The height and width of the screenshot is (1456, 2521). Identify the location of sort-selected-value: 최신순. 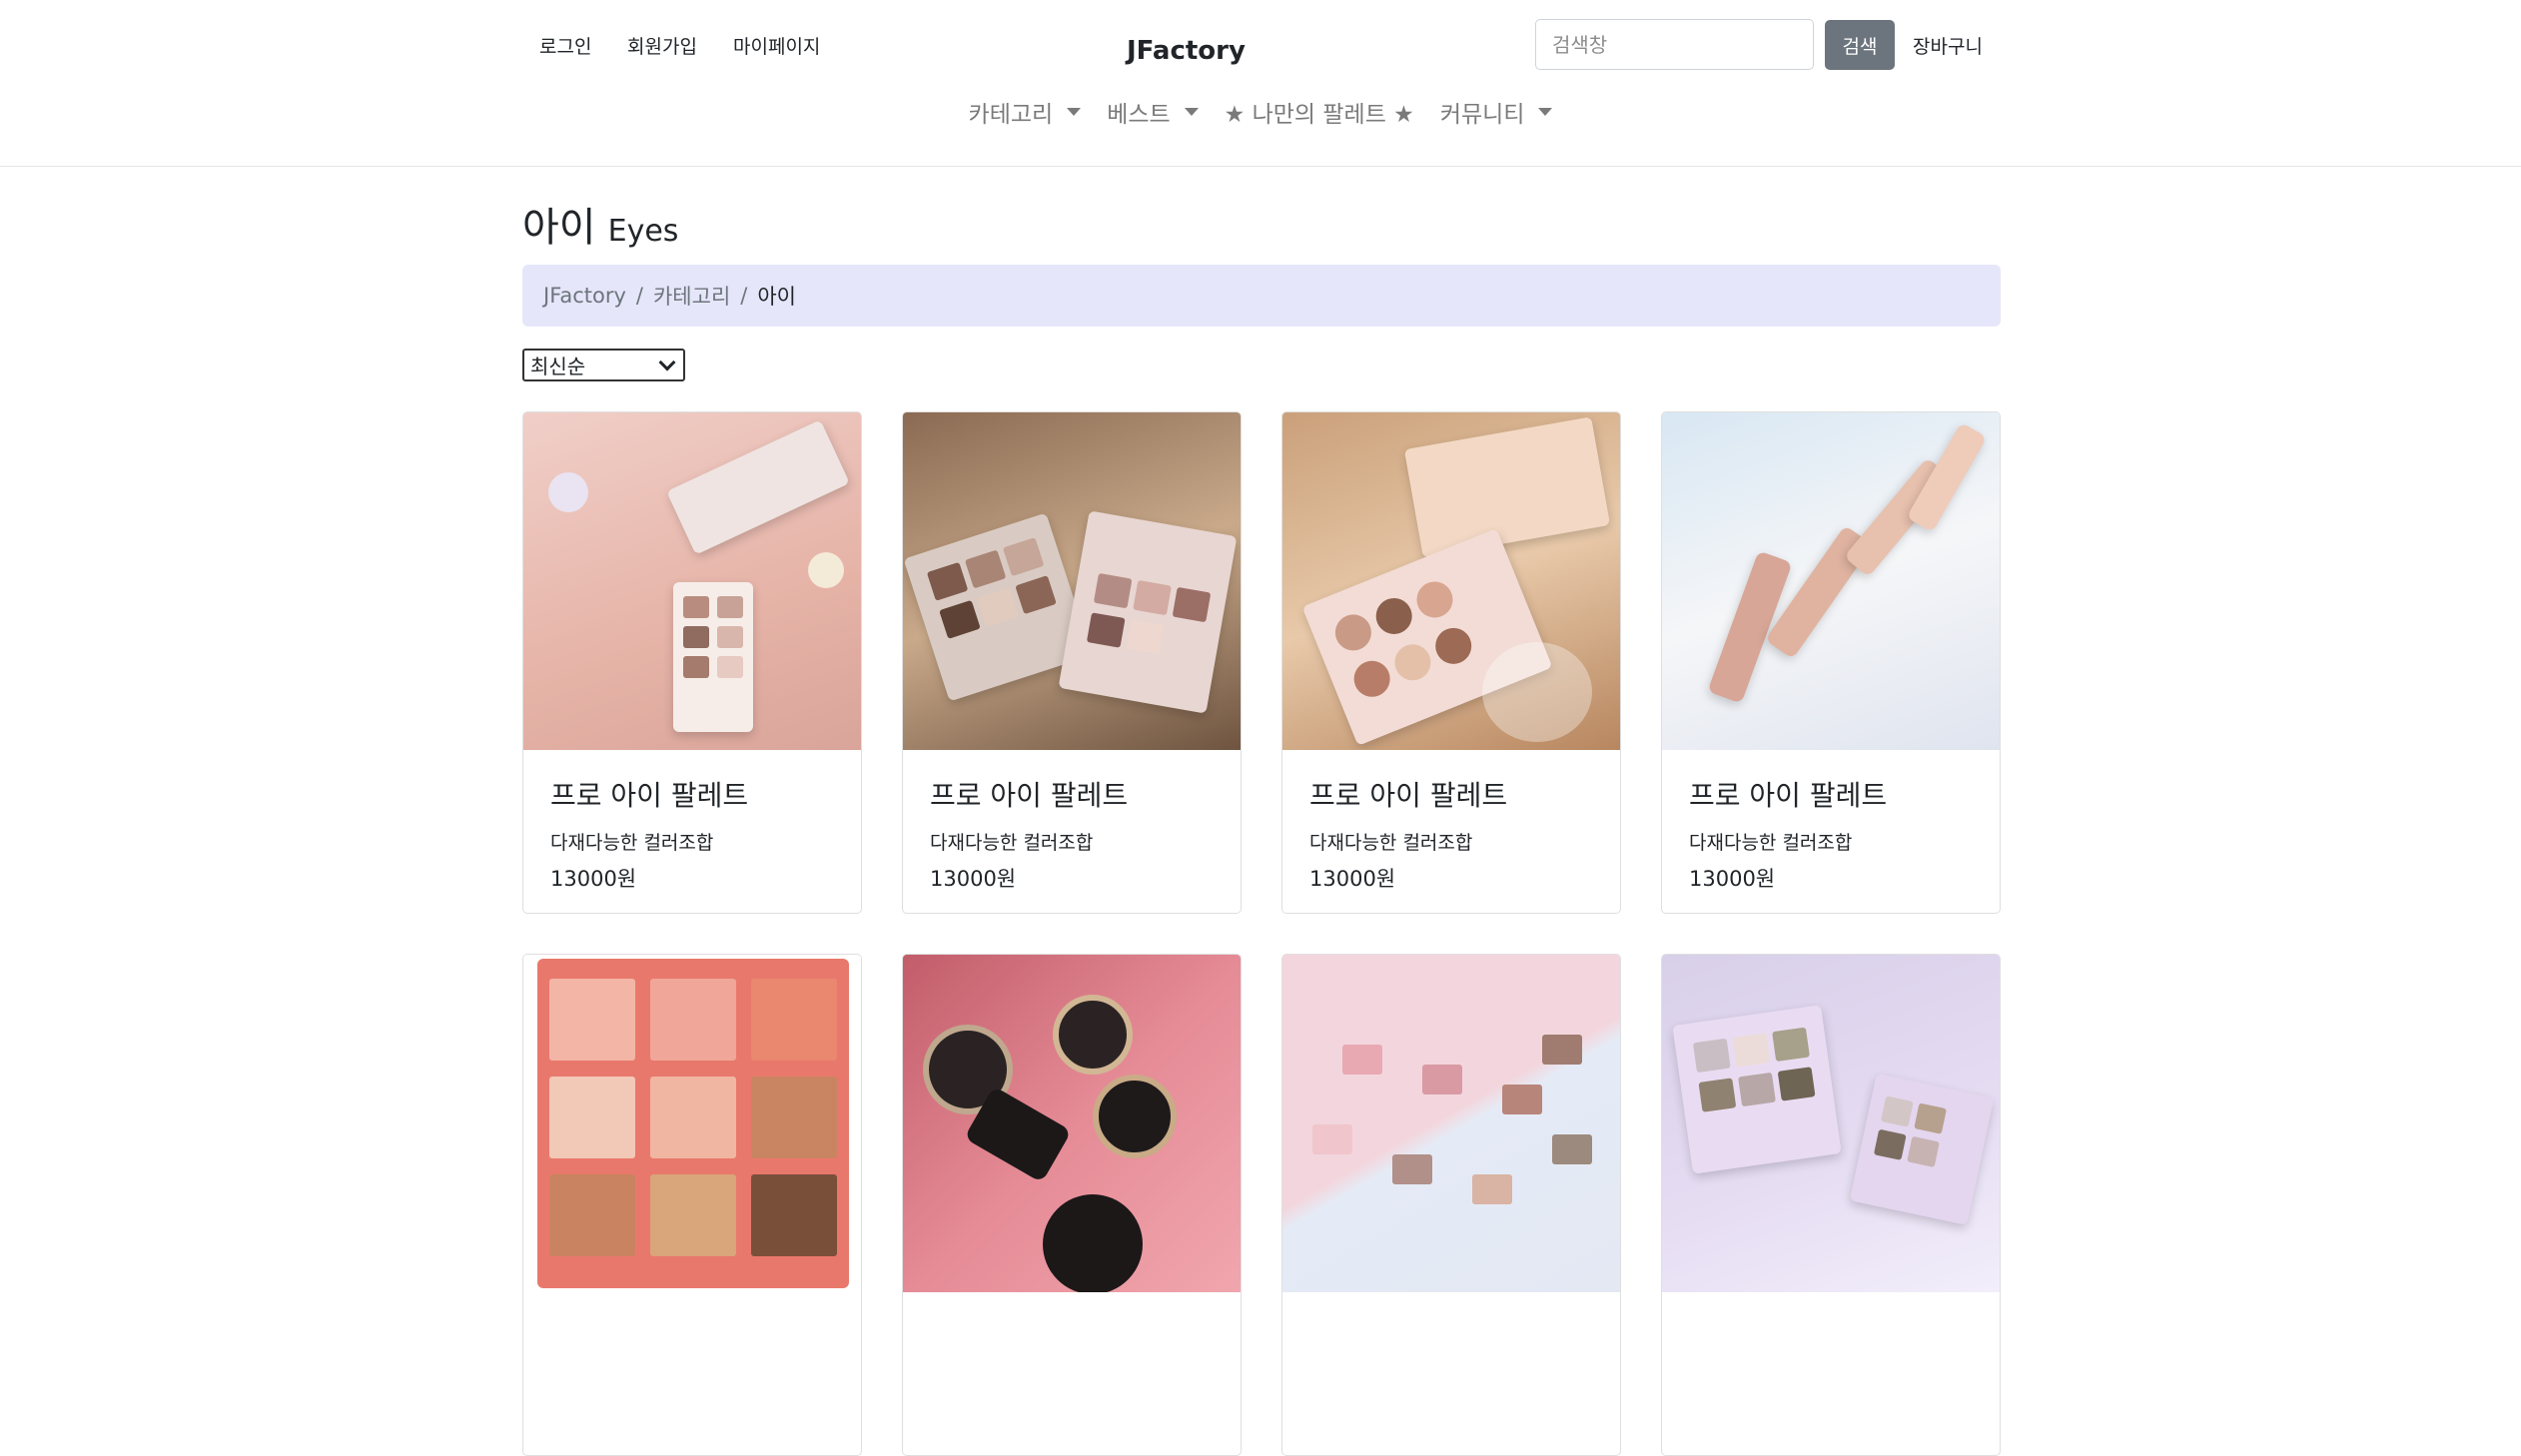
(558, 366).